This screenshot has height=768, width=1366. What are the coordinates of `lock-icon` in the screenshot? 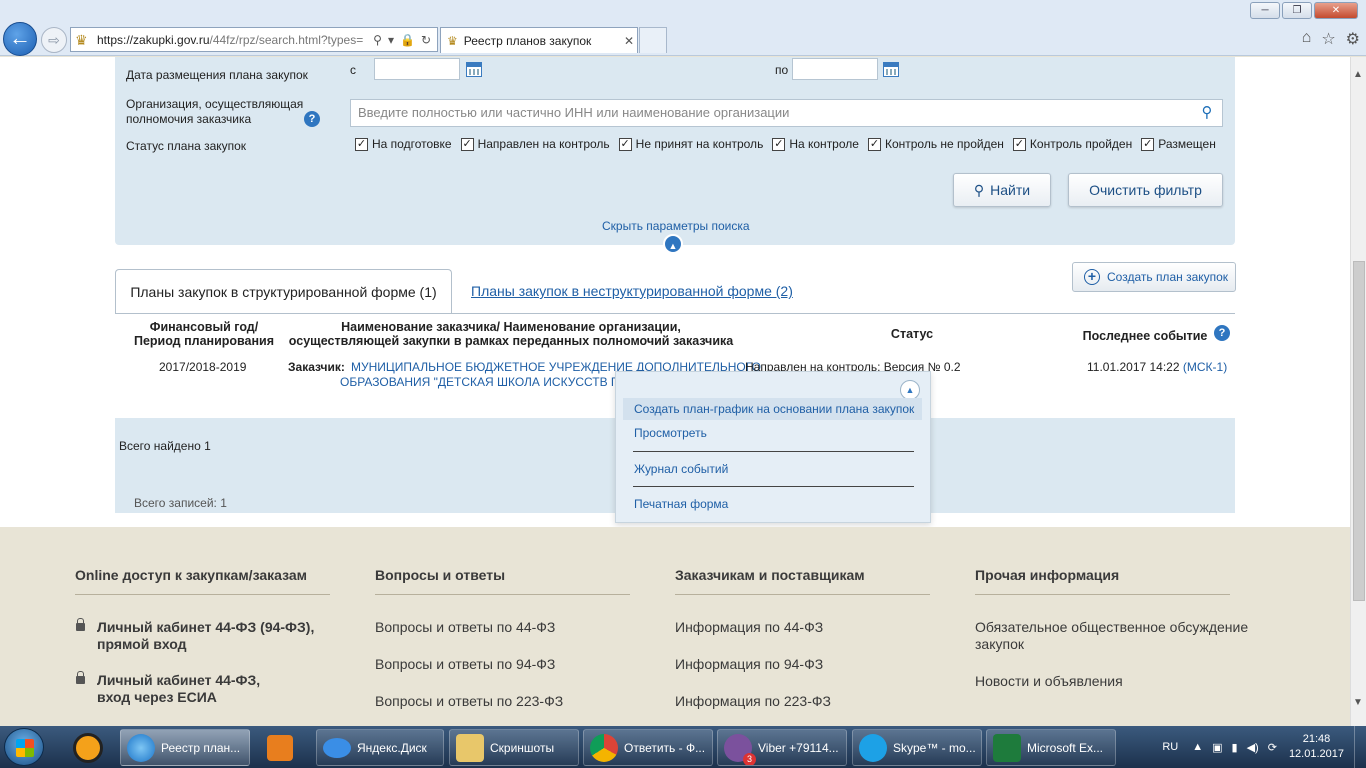 It's located at (80, 677).